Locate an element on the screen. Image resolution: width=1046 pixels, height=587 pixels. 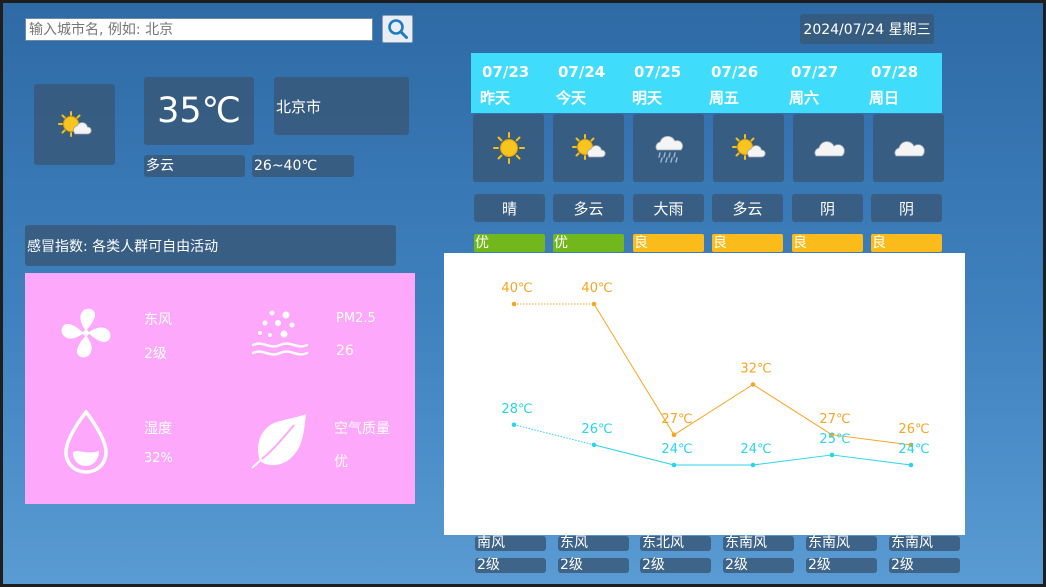
forecast-wind-direction: 东北风 is located at coordinates (675, 543).